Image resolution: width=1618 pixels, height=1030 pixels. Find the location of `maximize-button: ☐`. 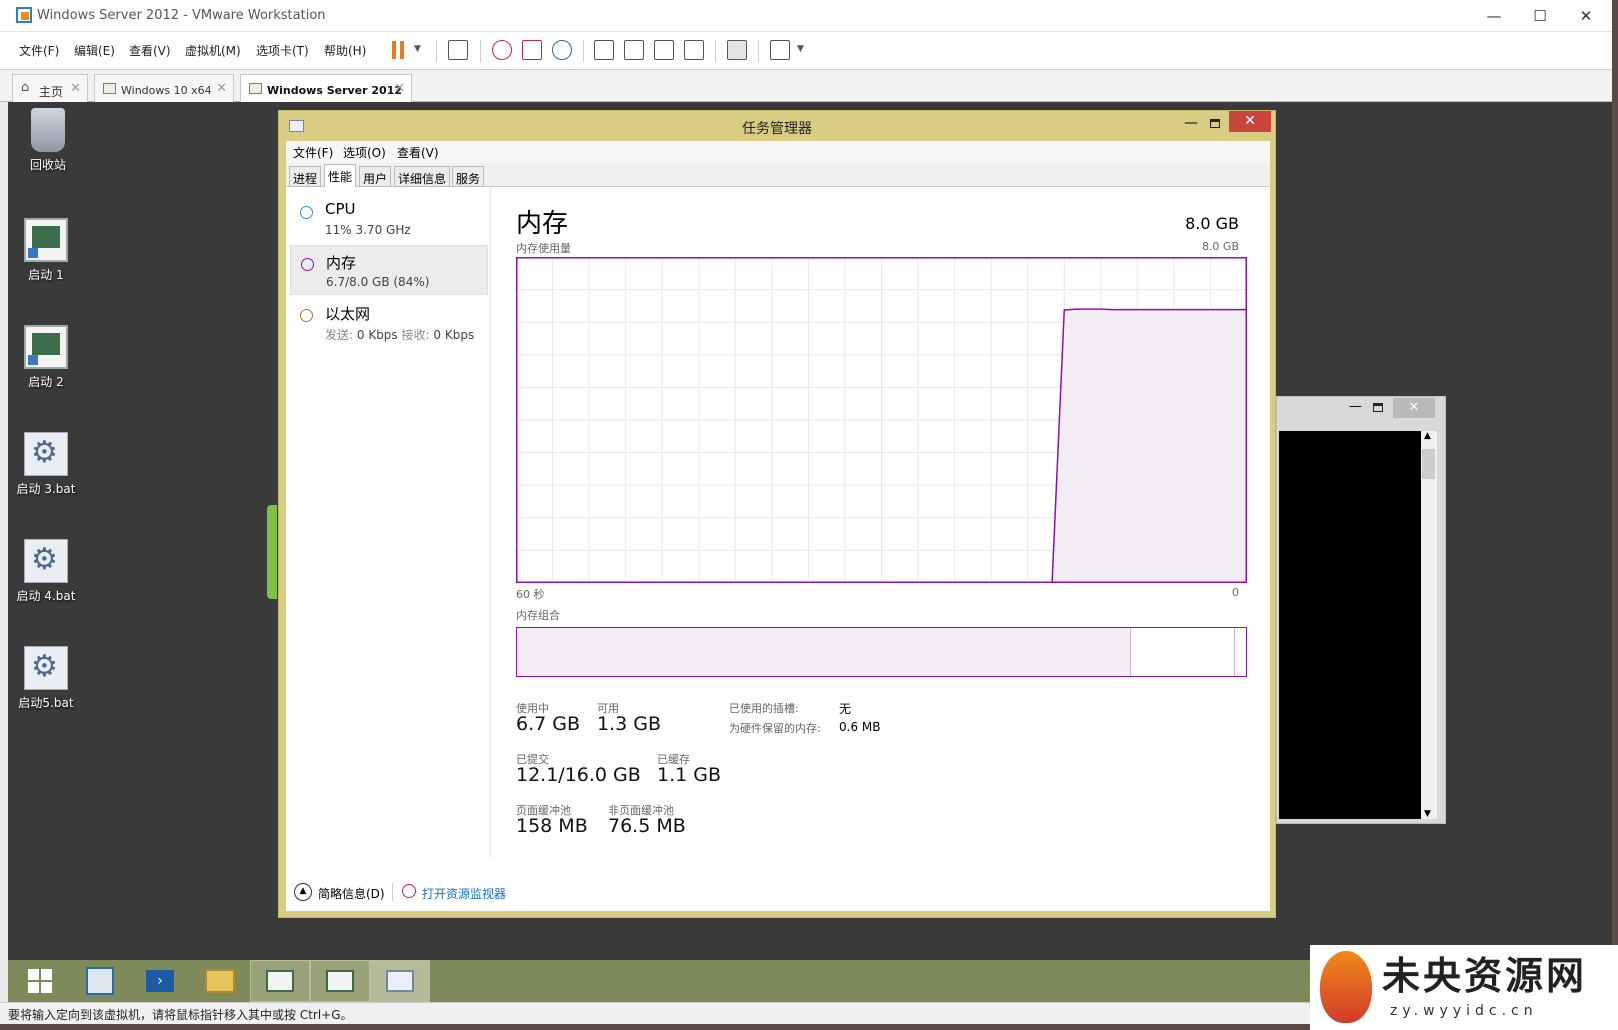

maximize-button: ☐ is located at coordinates (1540, 16).